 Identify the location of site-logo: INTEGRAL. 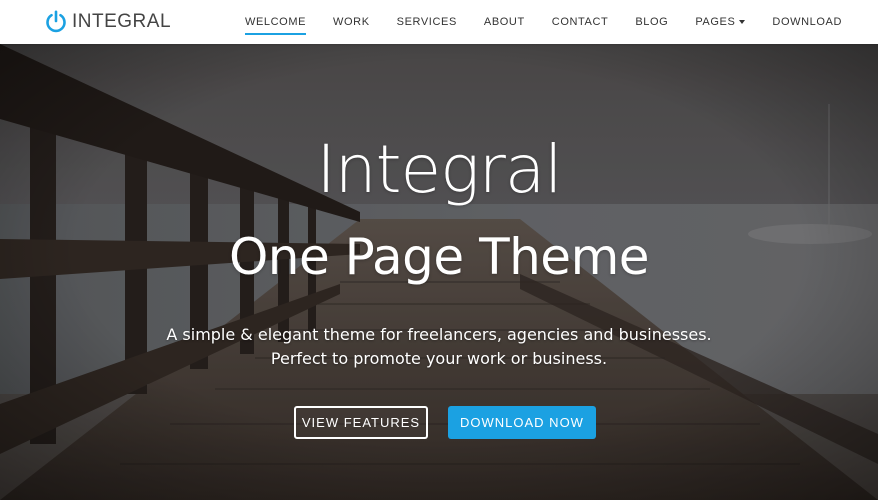
(107, 22).